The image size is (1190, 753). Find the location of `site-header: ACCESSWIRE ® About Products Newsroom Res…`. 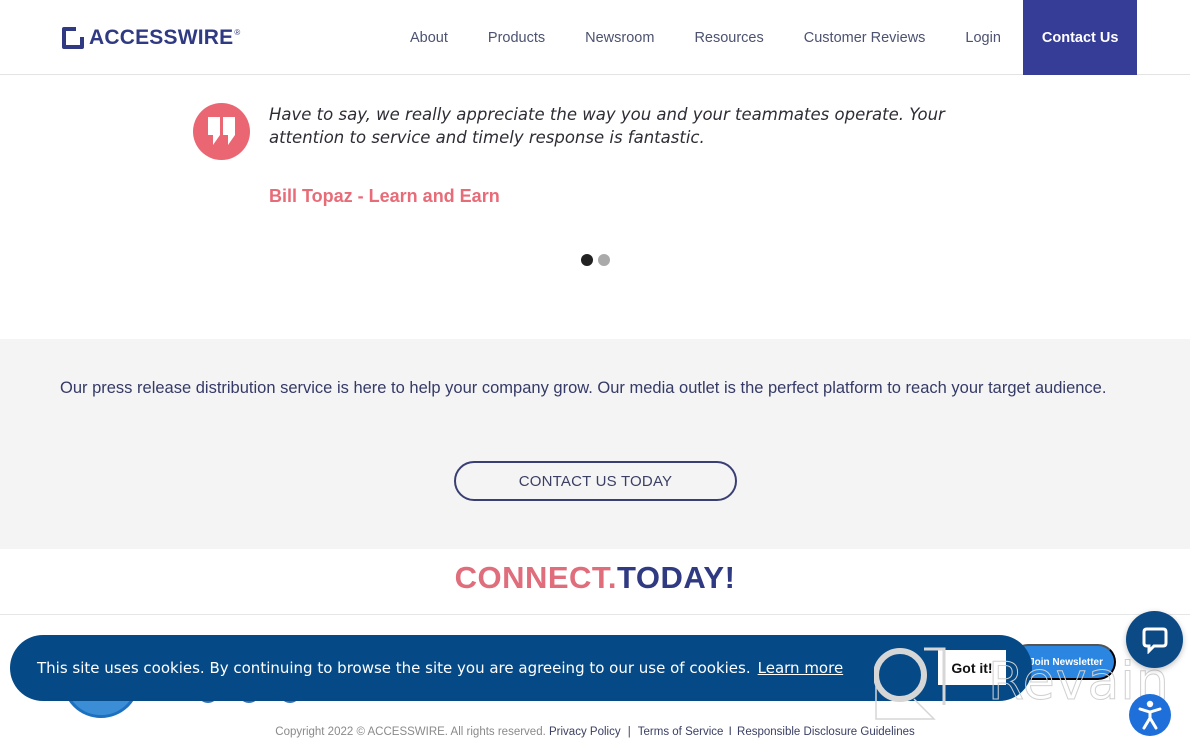

site-header: ACCESSWIRE ® About Products Newsroom Res… is located at coordinates (595, 37).